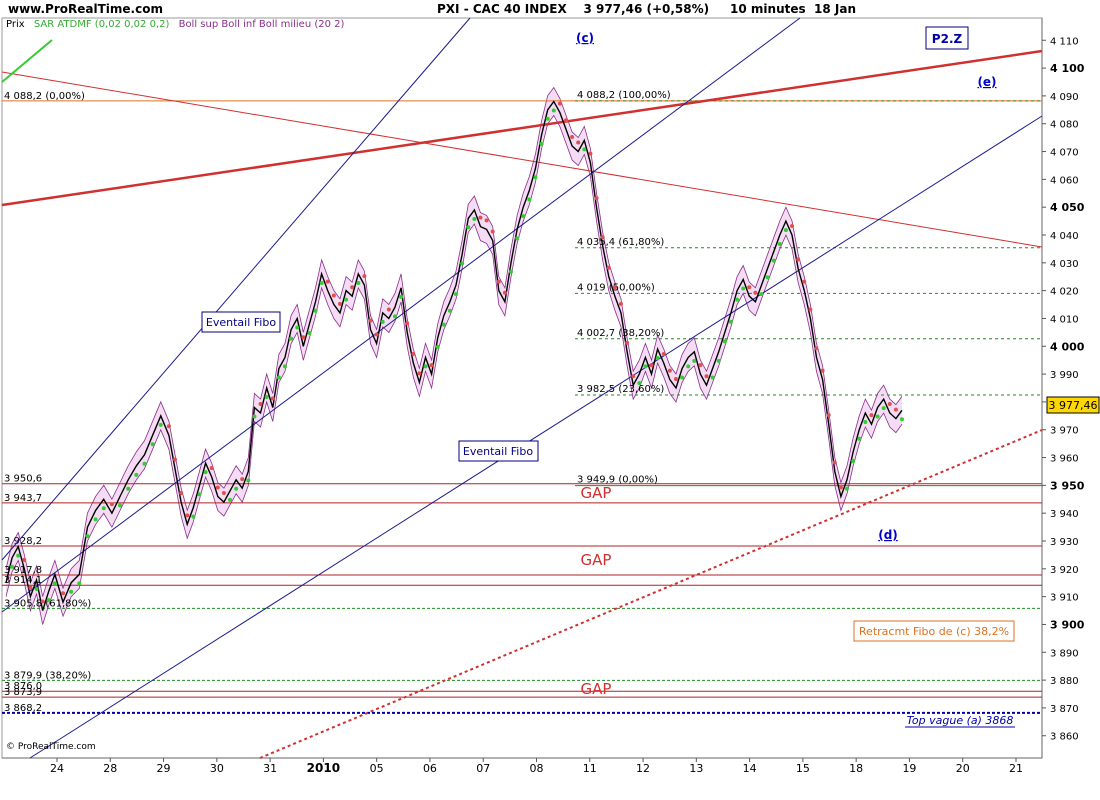 The image size is (1100, 800). What do you see at coordinates (1064, 180) in the screenshot?
I see `y-tick-label: 4 060` at bounding box center [1064, 180].